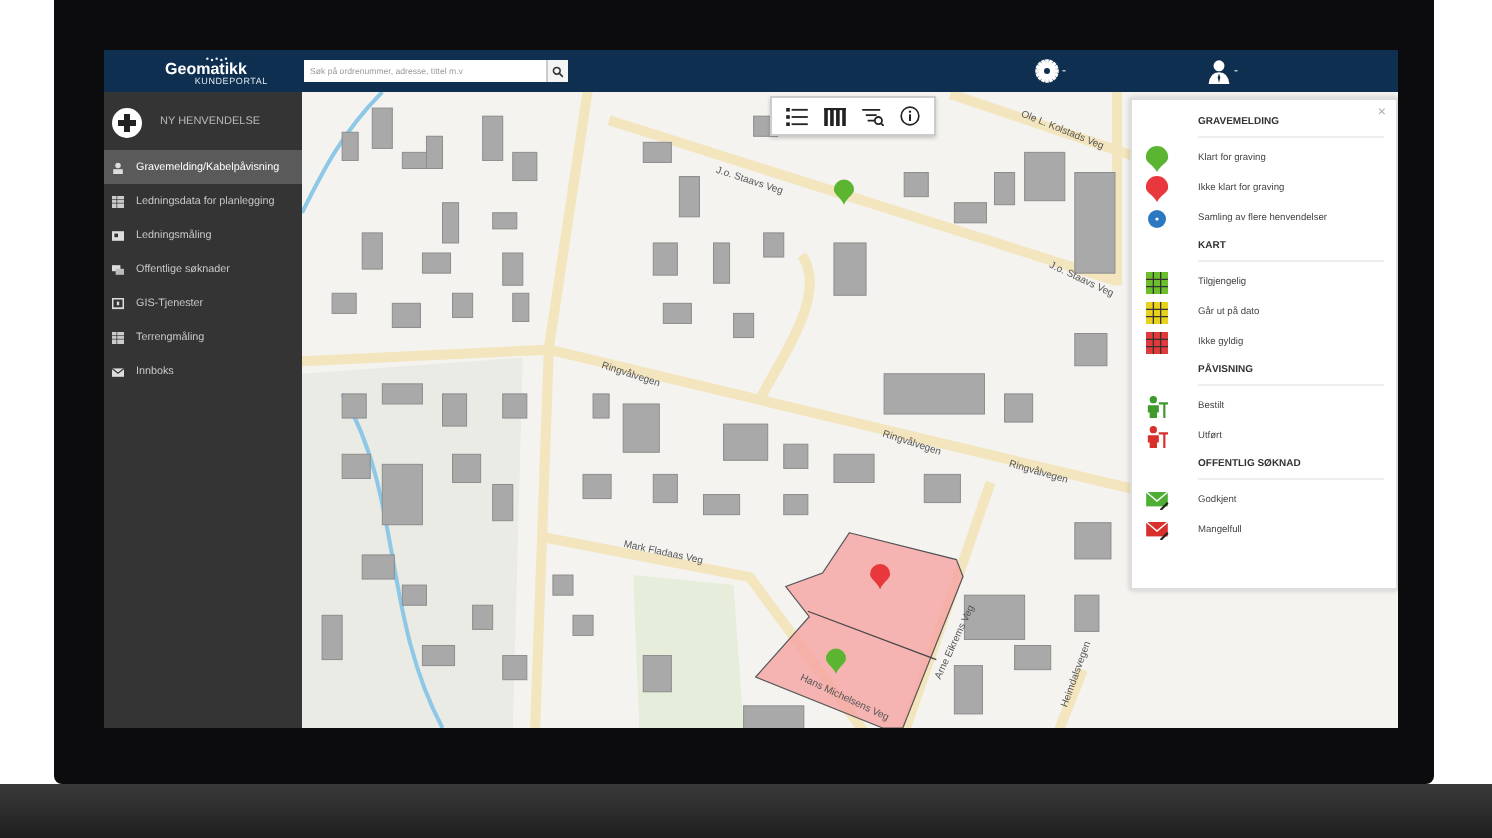  Describe the element at coordinates (118, 269) in the screenshot. I see `chat-icon` at that location.